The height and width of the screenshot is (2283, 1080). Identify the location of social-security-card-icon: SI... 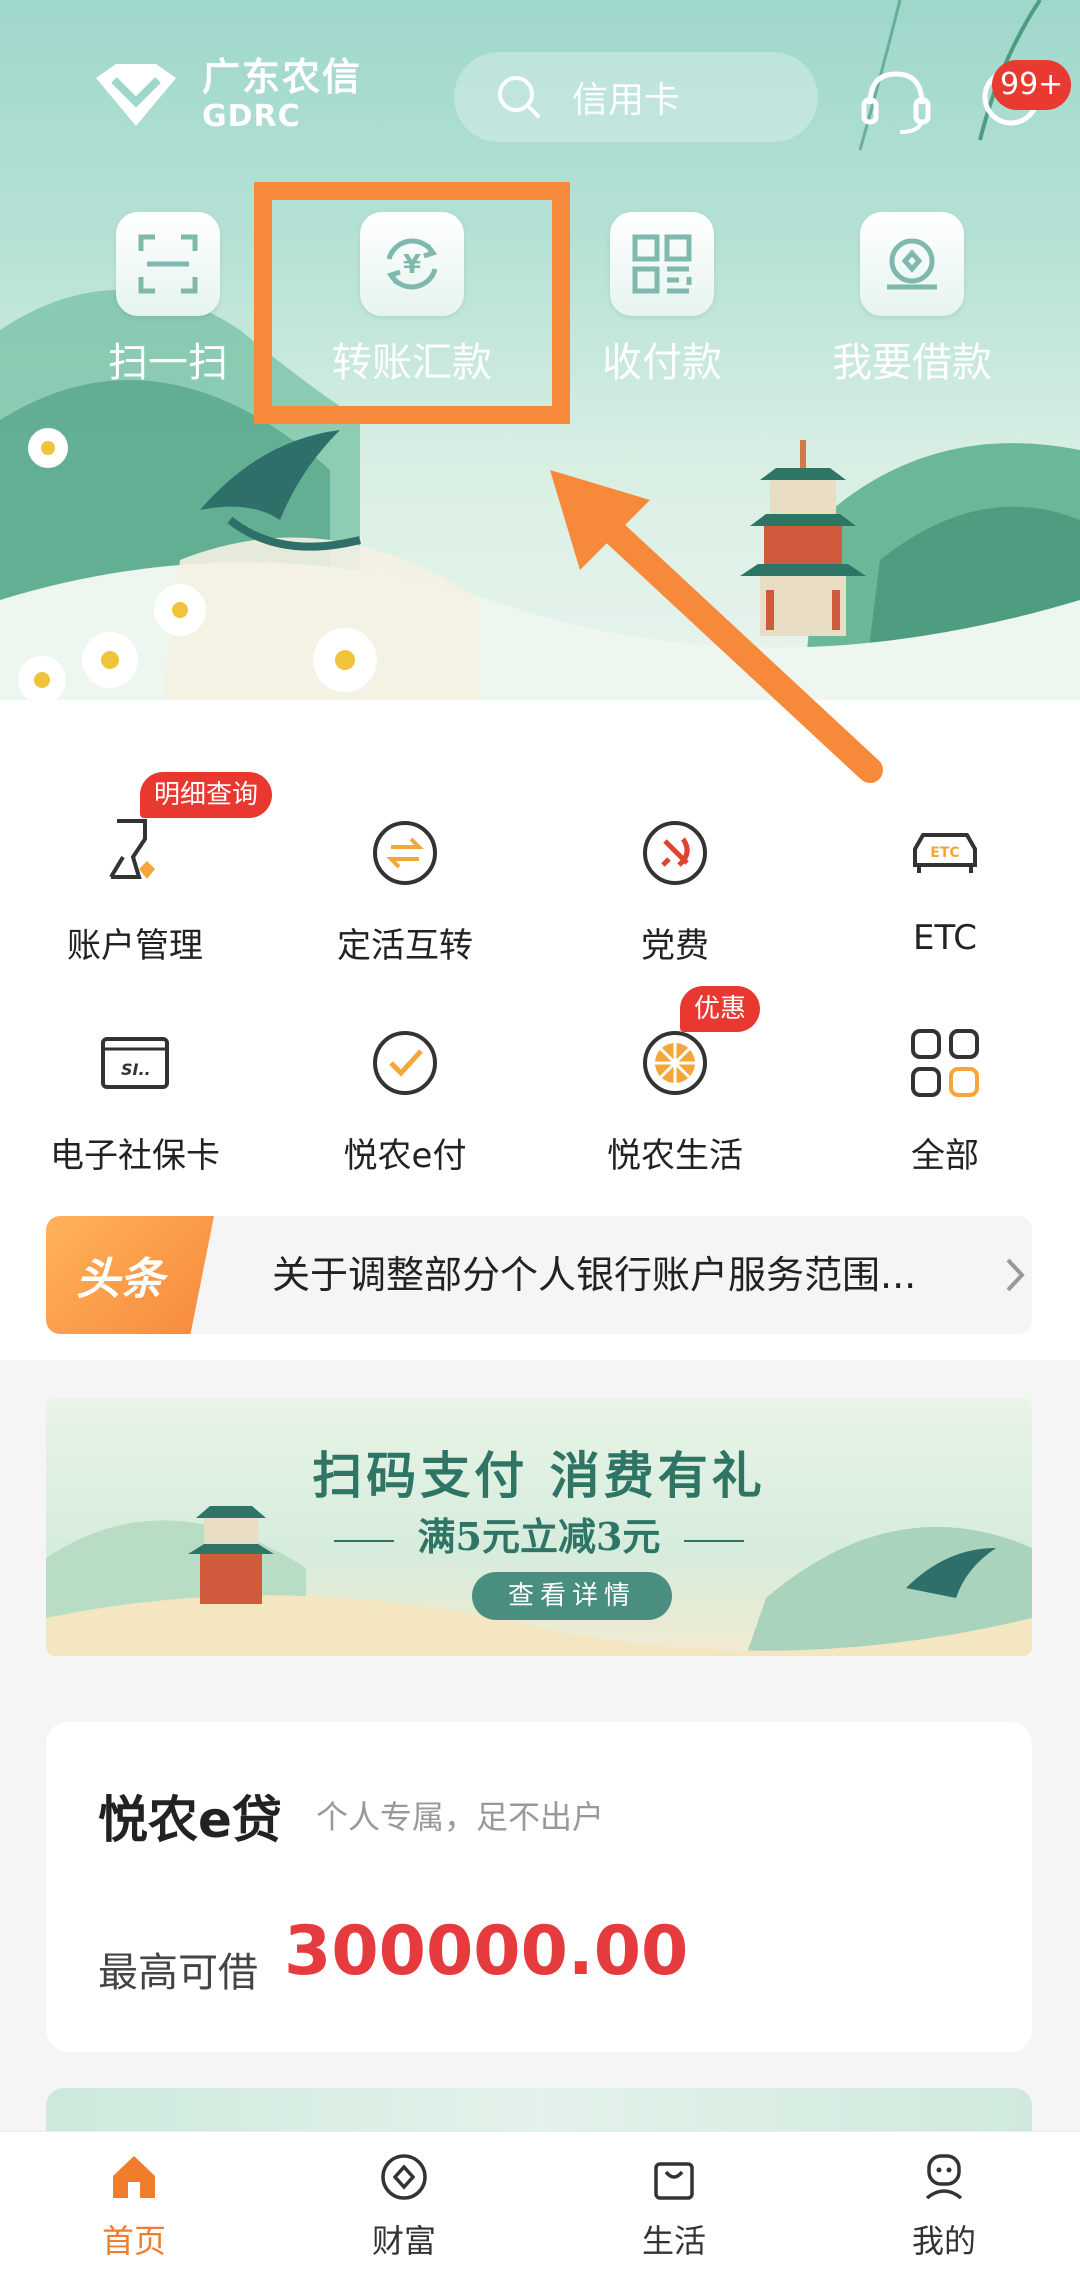
(135, 1063).